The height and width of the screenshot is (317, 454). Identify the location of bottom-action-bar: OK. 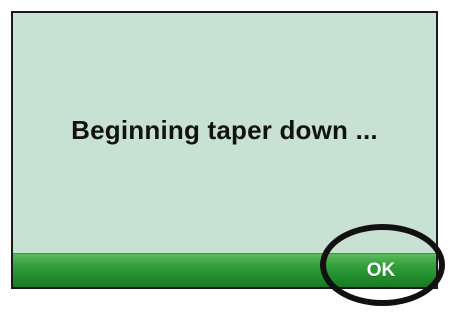
(224, 270).